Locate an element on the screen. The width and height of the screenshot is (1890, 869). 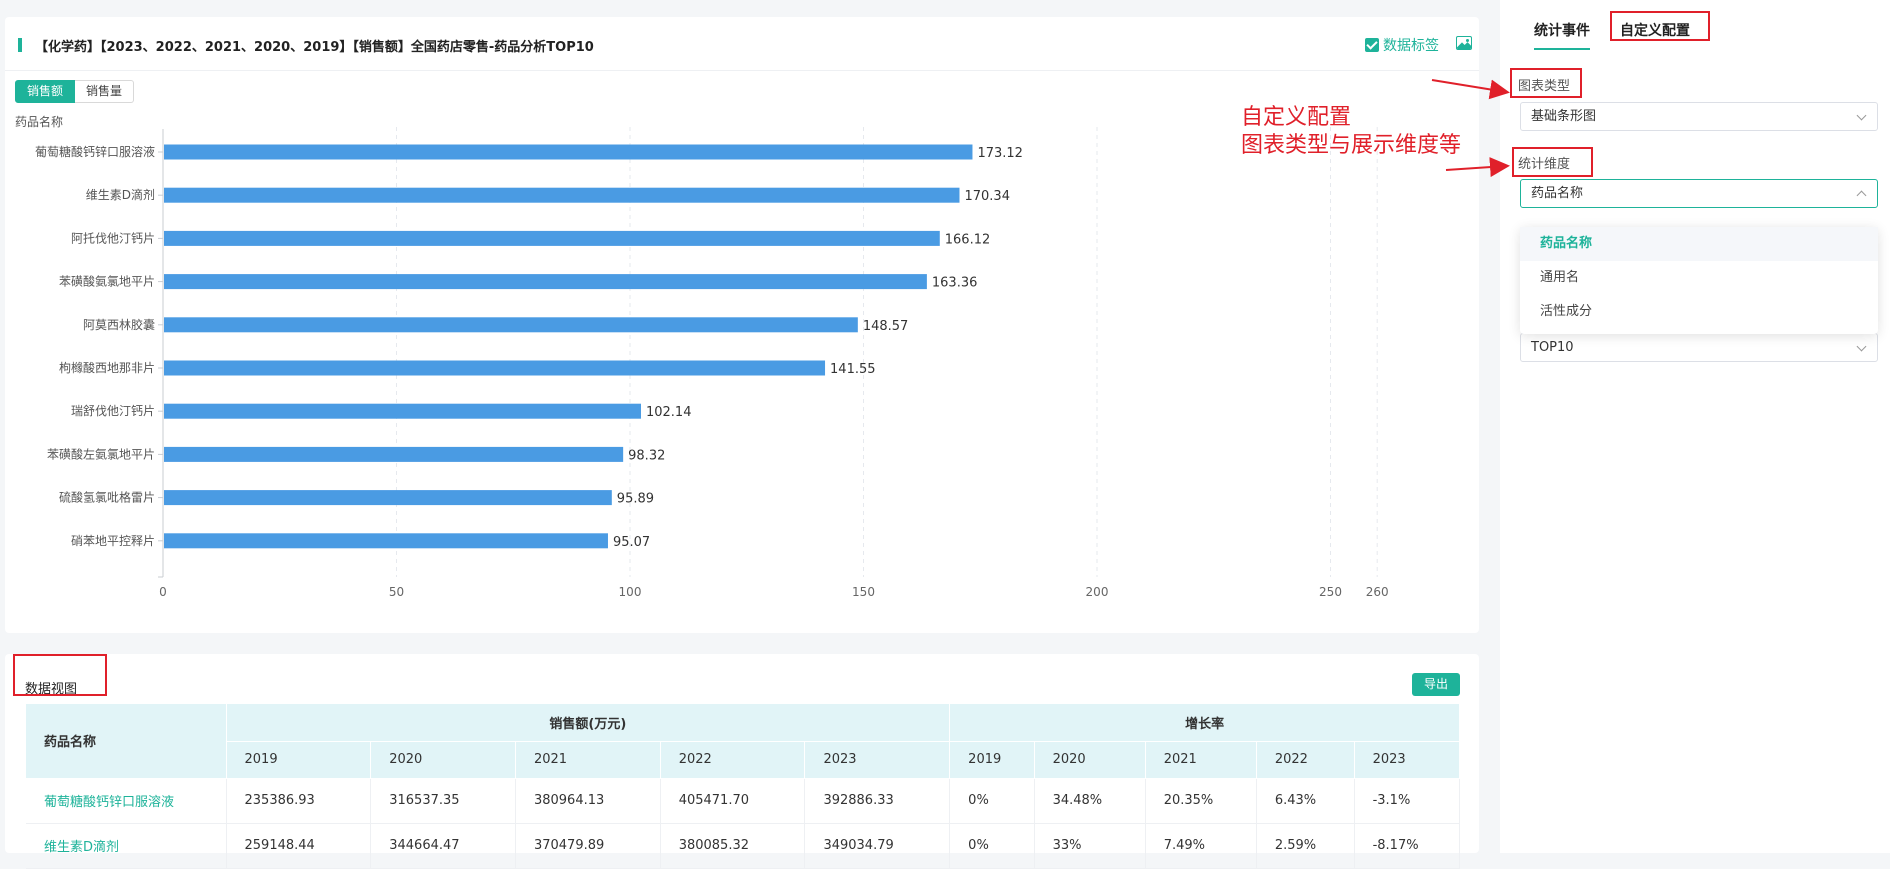
top-n-value: TOP10 is located at coordinates (1552, 347).